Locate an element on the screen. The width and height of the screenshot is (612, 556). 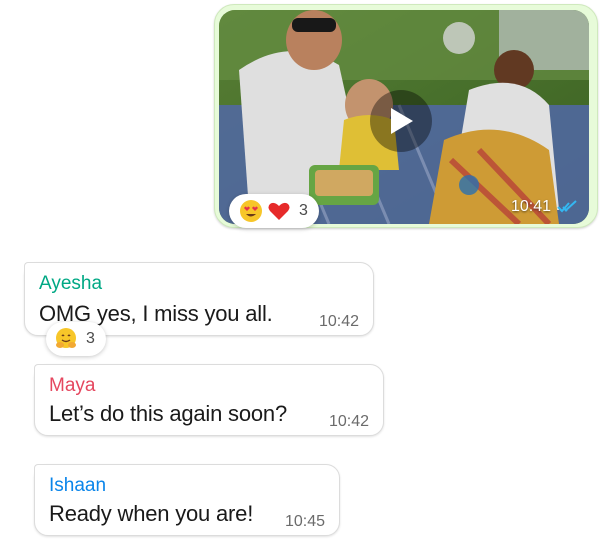
heart-eyes-emoji is located at coordinates (251, 211).